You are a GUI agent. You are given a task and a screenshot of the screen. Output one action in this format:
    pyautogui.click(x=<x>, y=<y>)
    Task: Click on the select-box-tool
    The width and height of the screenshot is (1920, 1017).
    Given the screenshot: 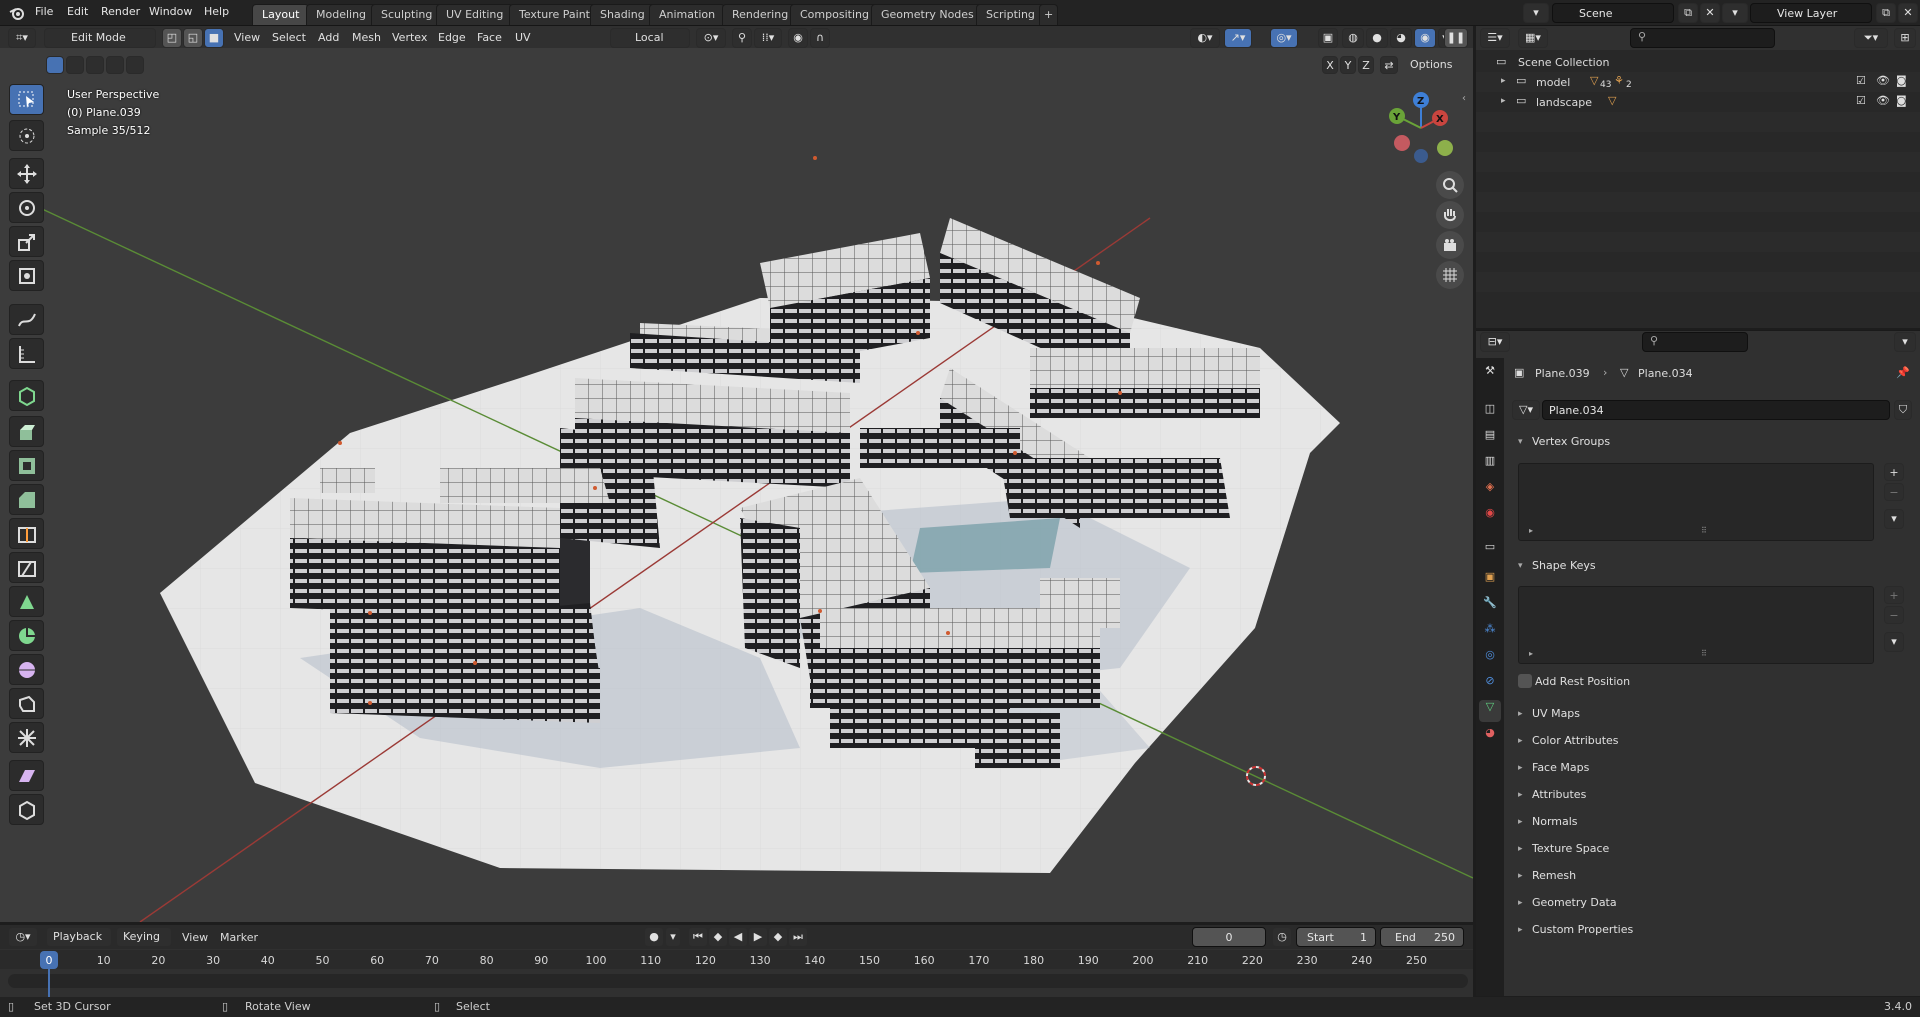 What is the action you would take?
    pyautogui.click(x=26, y=99)
    